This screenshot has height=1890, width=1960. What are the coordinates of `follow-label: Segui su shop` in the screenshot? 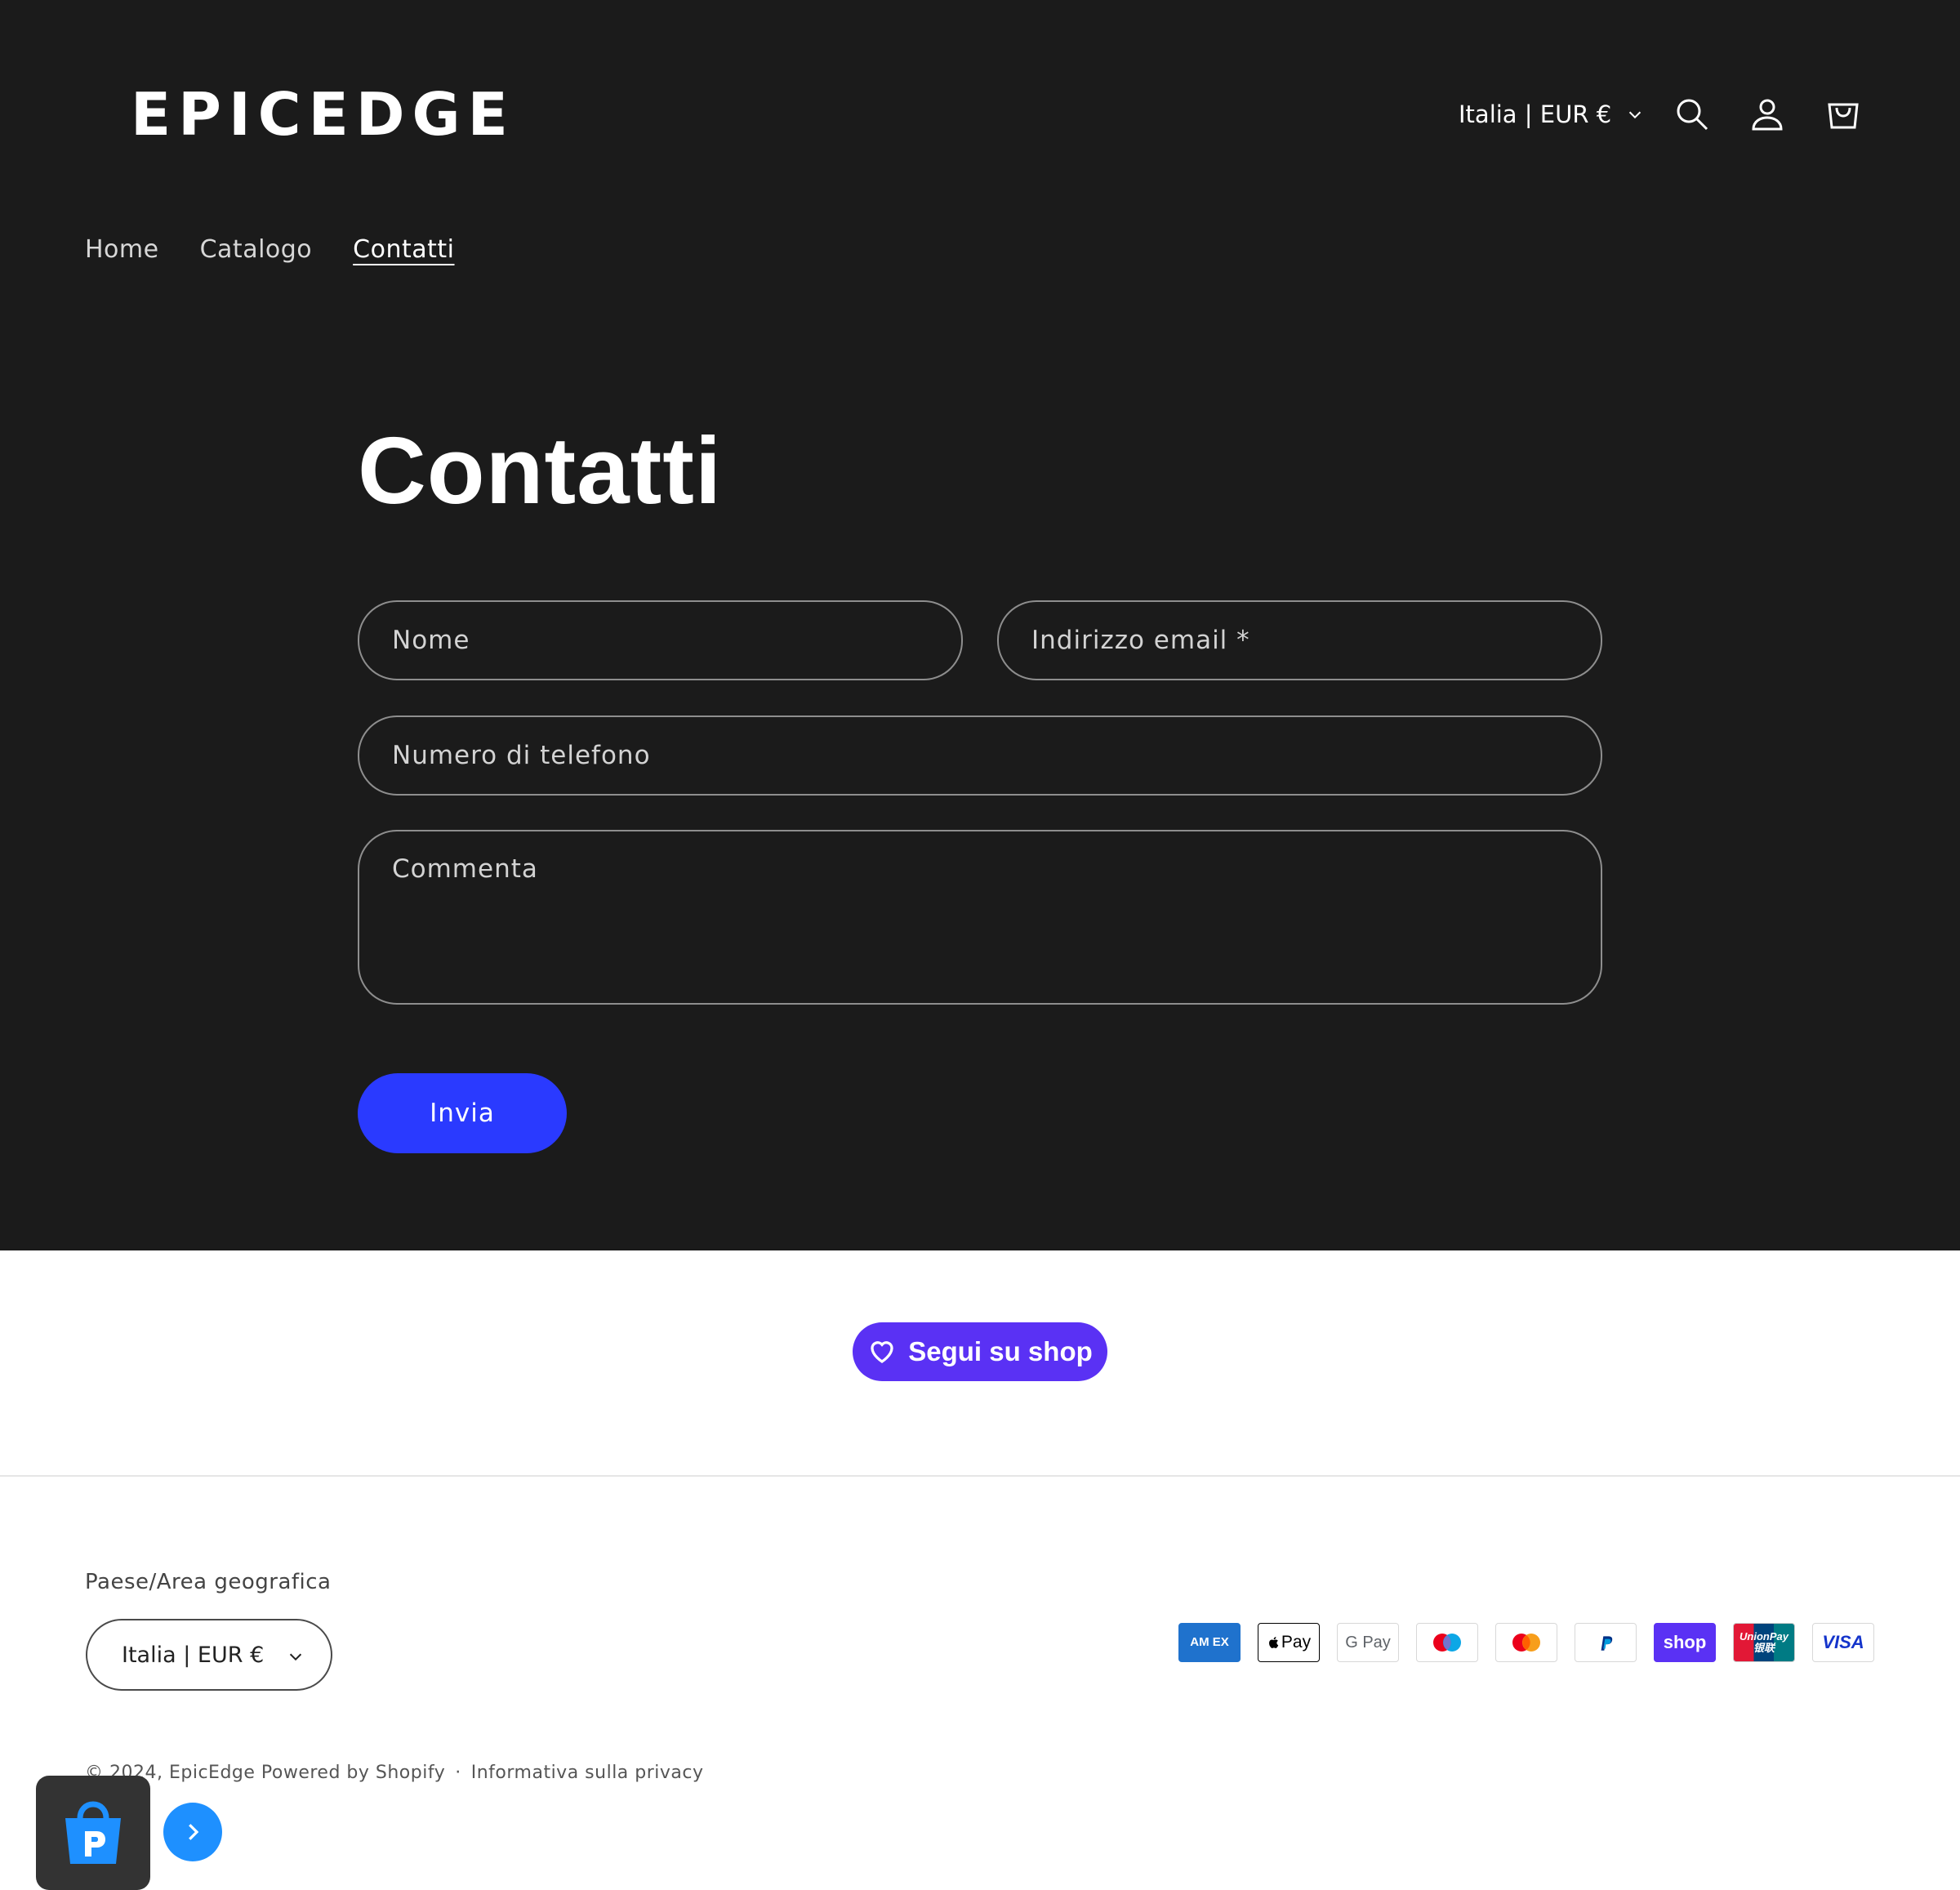 It's located at (1000, 1351).